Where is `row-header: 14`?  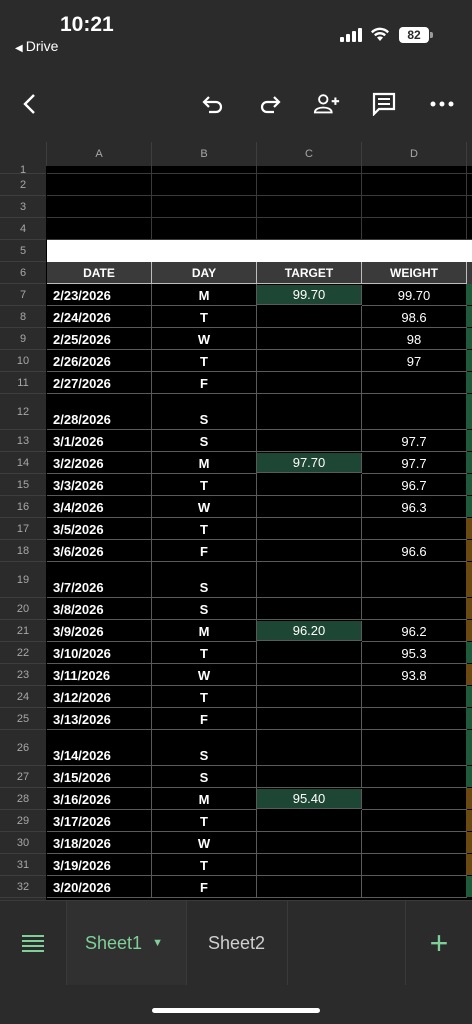 row-header: 14 is located at coordinates (23, 463).